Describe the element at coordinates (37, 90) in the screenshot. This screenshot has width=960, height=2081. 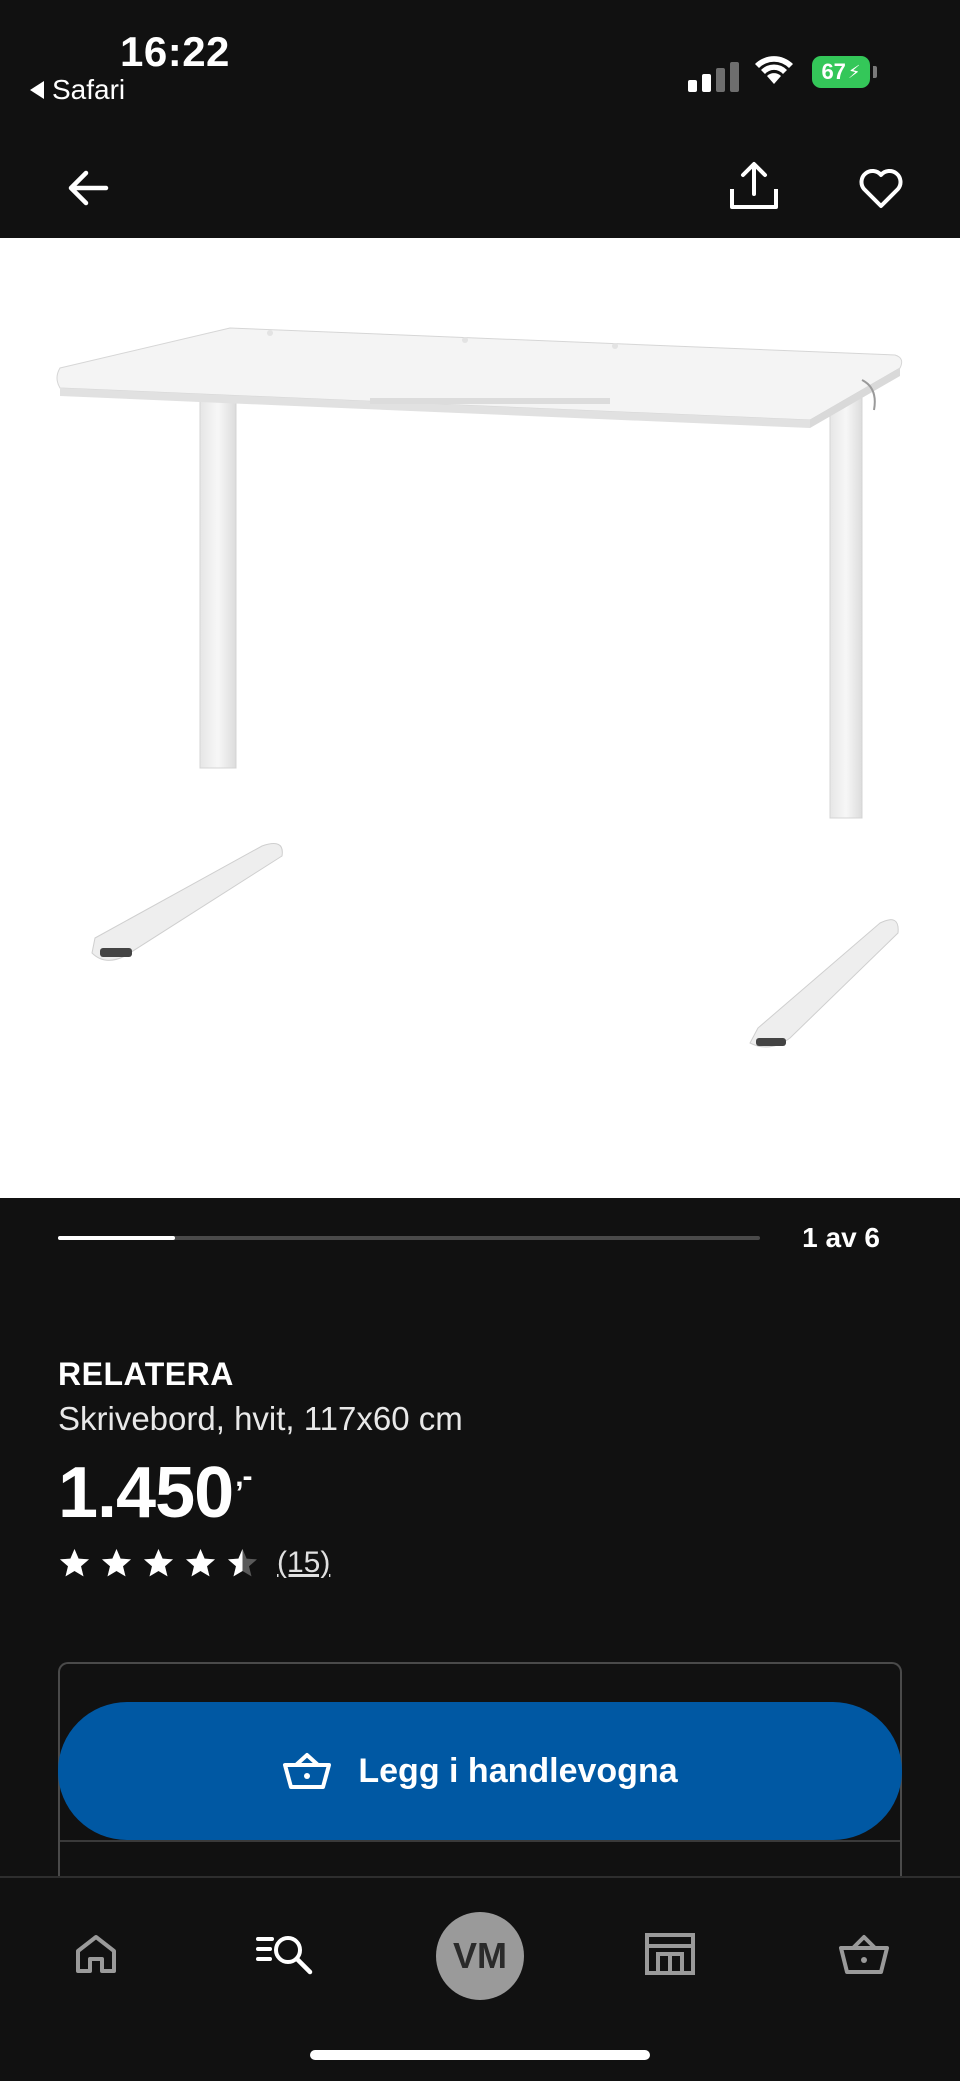
I see `back-triangle-icon` at that location.